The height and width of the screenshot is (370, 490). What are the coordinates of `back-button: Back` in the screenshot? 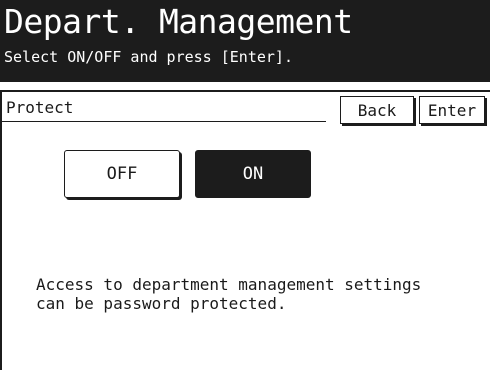 It's located at (377, 110).